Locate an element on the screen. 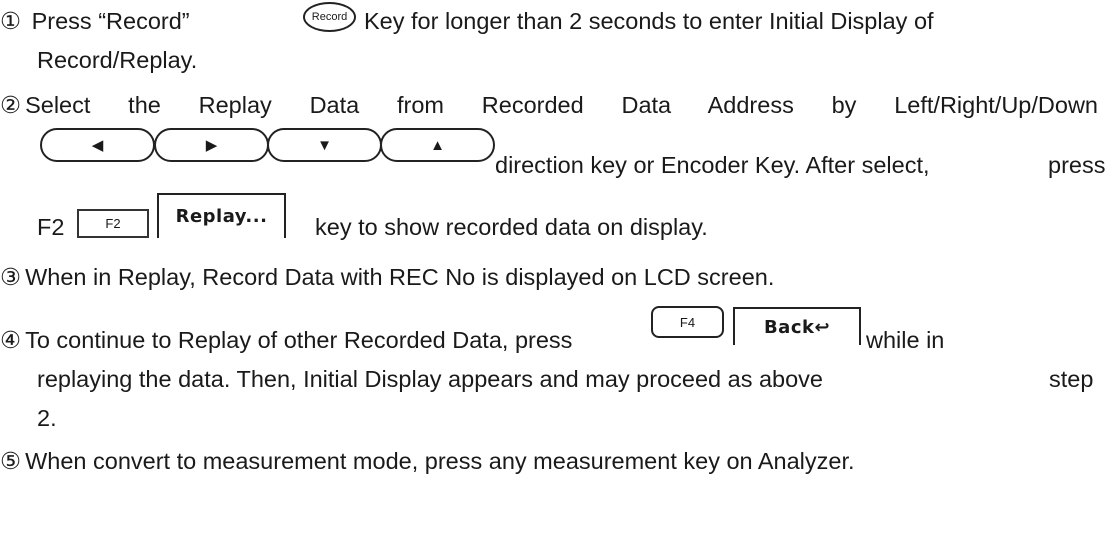 The height and width of the screenshot is (548, 1117). step-2-marker: ② is located at coordinates (11, 105).